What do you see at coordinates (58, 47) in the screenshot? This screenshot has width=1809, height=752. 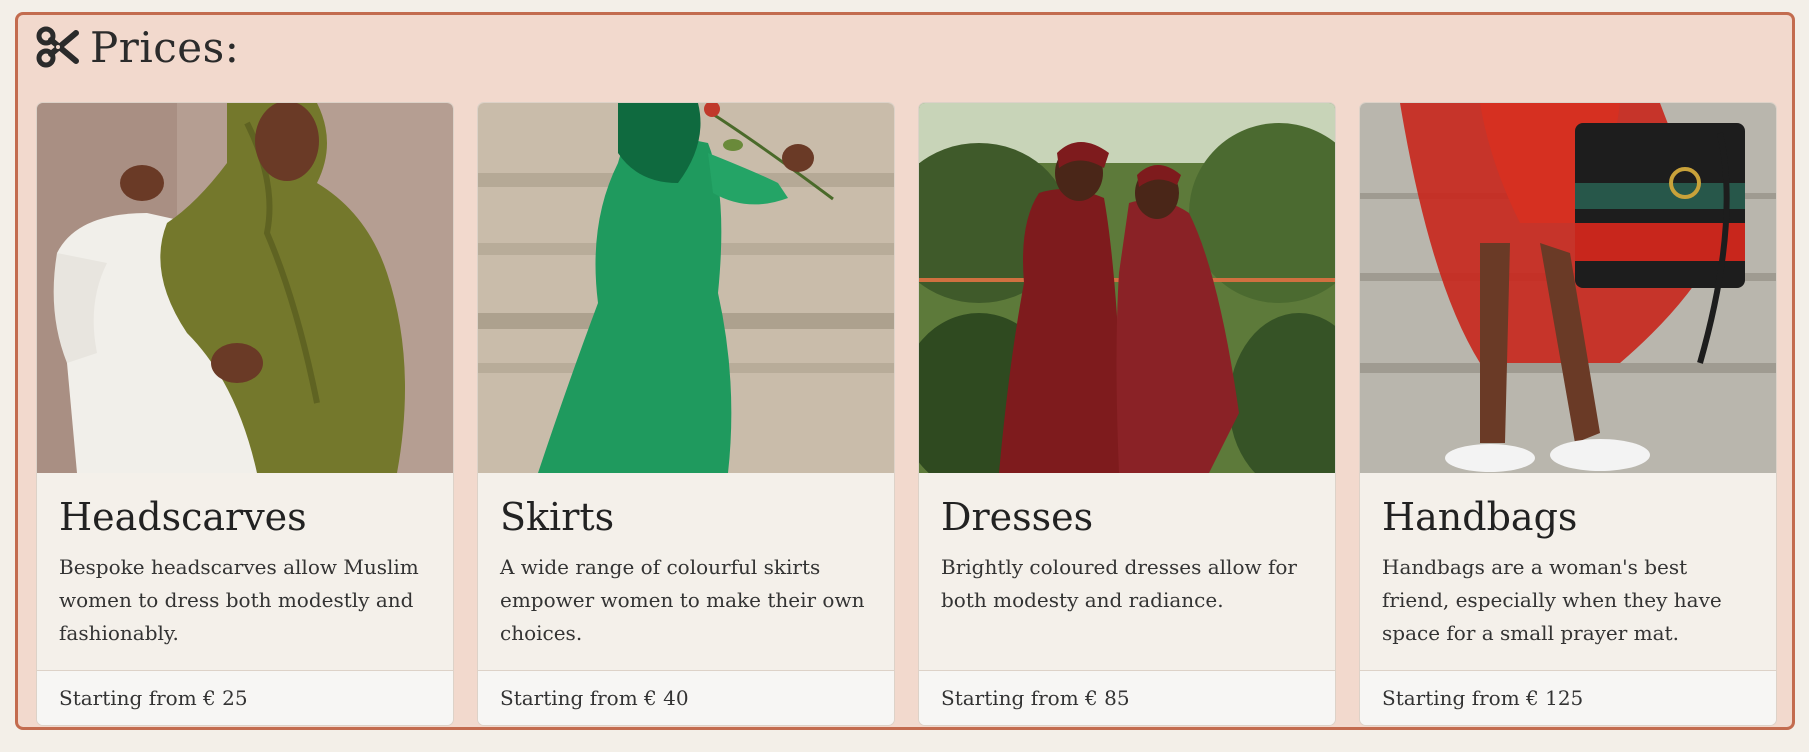 I see `scissors-icon` at bounding box center [58, 47].